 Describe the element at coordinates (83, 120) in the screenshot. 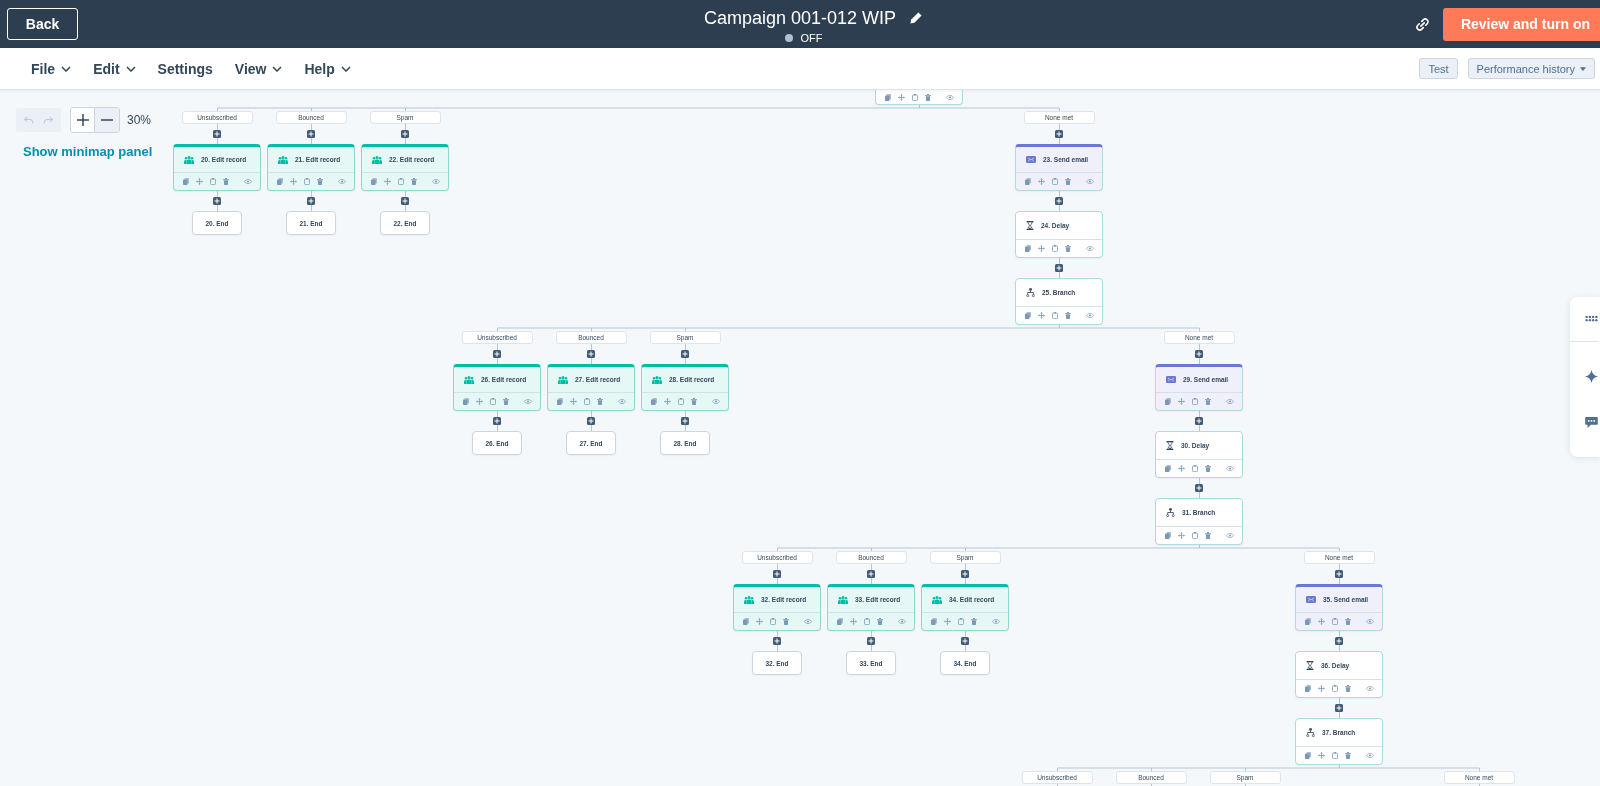

I see `zoom-in-button` at that location.